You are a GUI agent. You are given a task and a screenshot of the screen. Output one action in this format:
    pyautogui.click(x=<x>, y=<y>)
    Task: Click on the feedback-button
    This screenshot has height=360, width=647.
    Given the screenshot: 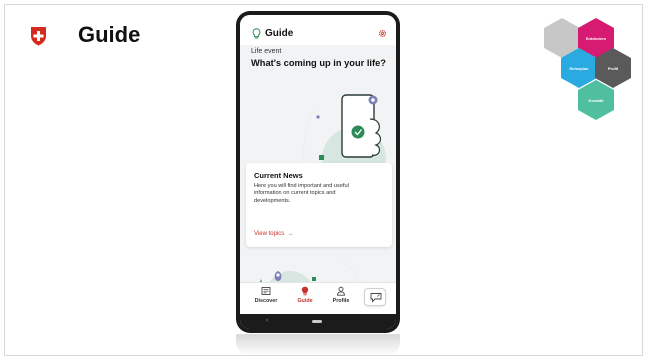 What is the action you would take?
    pyautogui.click(x=375, y=297)
    